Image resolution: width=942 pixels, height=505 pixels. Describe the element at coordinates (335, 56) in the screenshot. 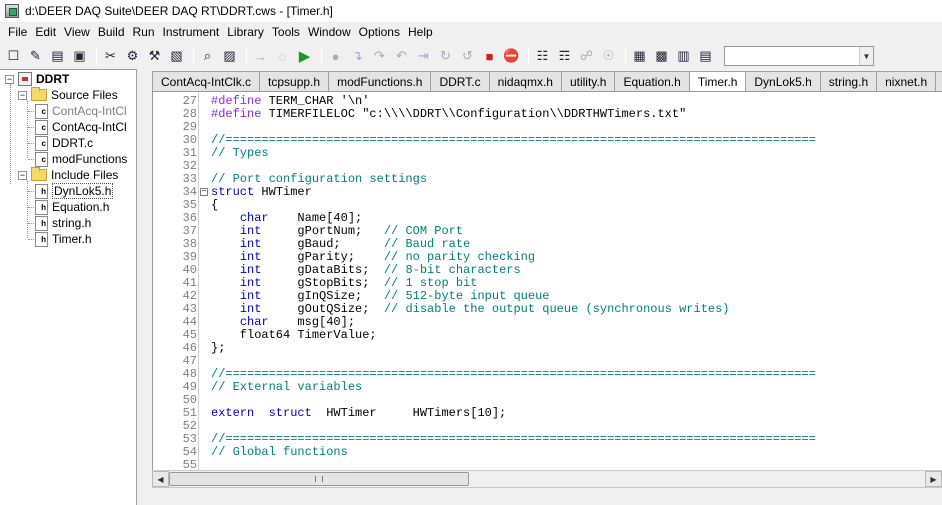

I see `go-icon: ●` at that location.